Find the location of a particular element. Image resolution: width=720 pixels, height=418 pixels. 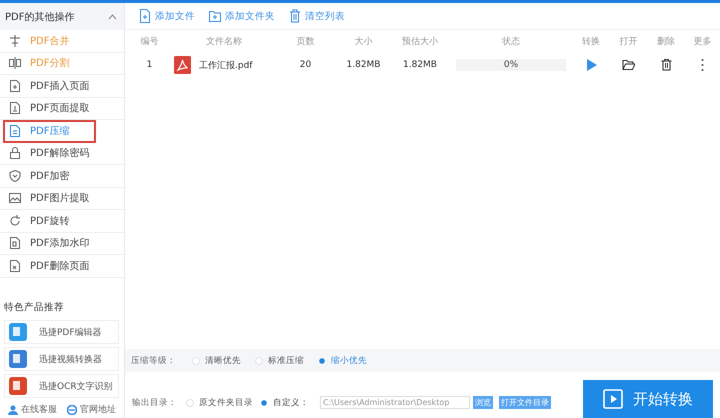

product-name: 迅捷视频转换器 is located at coordinates (70, 360).